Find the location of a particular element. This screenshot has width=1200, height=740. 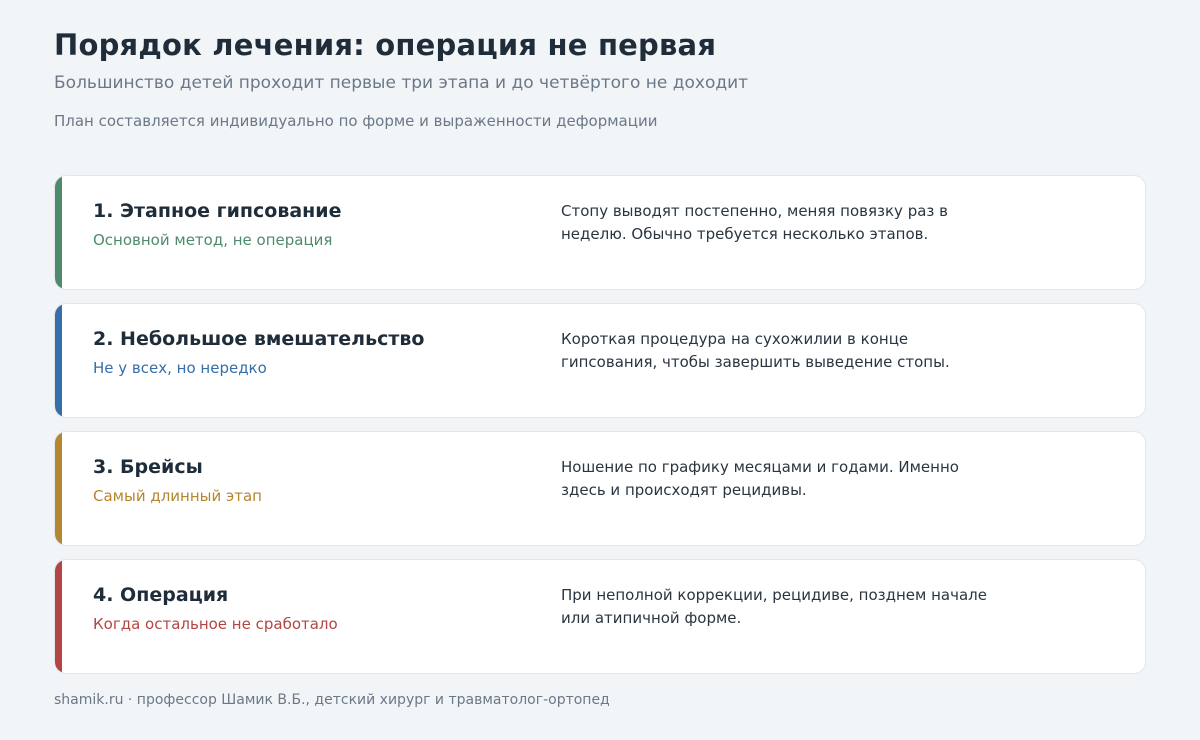

step-title: 3. Брейсы is located at coordinates (148, 467).